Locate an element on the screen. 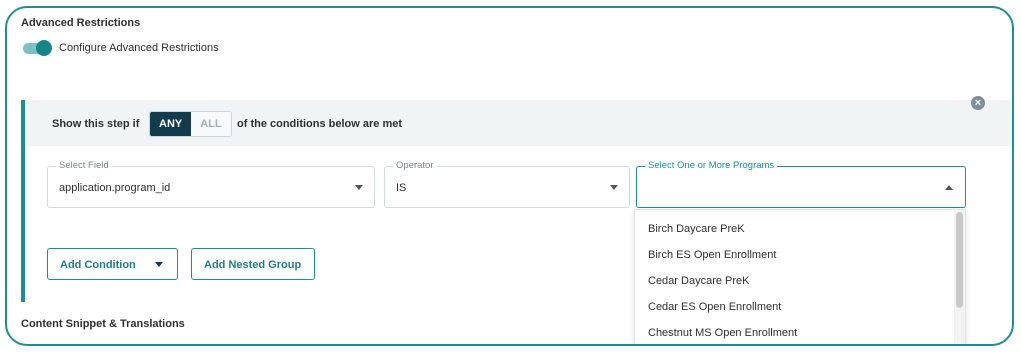  match-all-button: ALL is located at coordinates (211, 124).